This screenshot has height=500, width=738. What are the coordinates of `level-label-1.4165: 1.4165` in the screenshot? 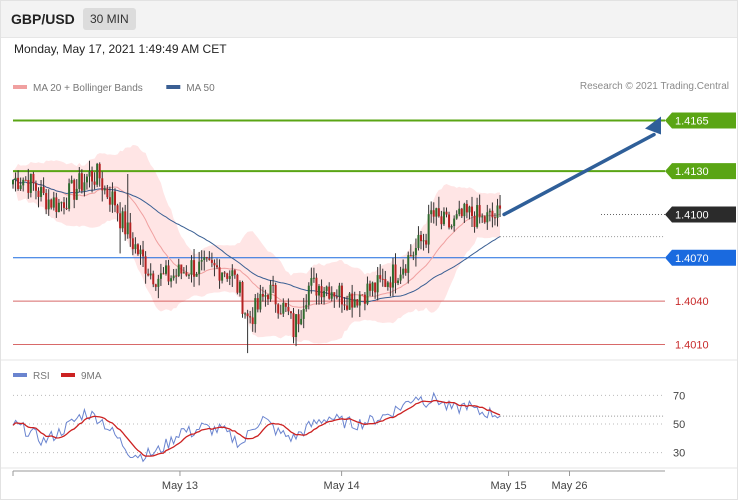 It's located at (692, 122).